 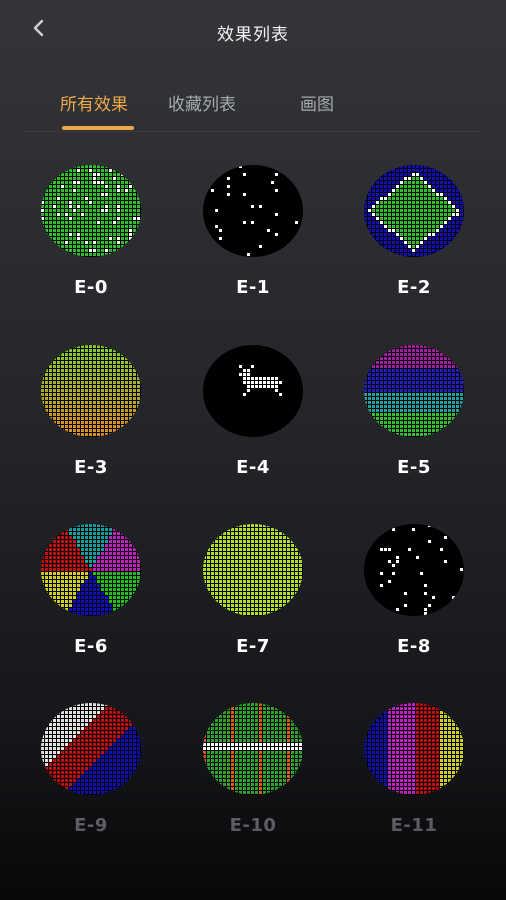 What do you see at coordinates (202, 102) in the screenshot?
I see `tab-favorites: 收藏列表` at bounding box center [202, 102].